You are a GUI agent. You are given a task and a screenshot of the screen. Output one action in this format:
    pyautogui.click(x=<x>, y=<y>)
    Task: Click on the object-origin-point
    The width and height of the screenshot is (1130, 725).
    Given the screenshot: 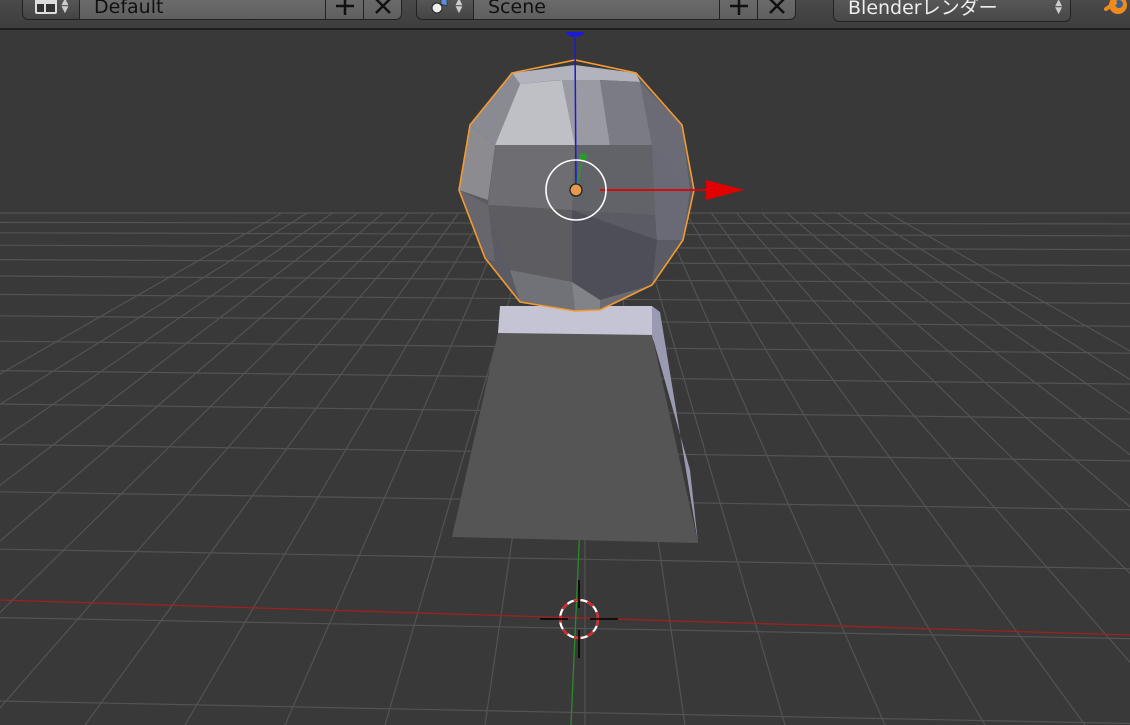 What is the action you would take?
    pyautogui.click(x=576, y=190)
    